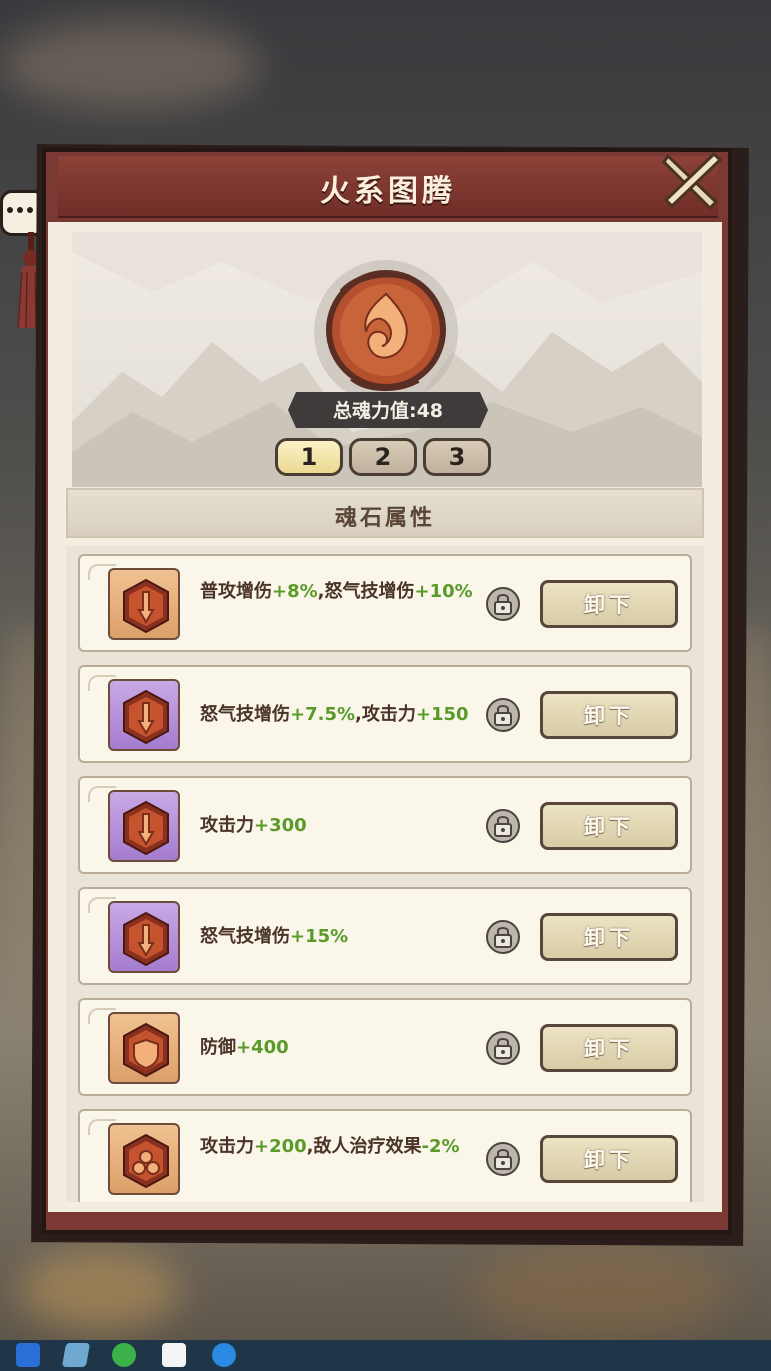 This screenshot has width=771, height=1371. Describe the element at coordinates (218, 1047) in the screenshot. I see `attribute-label: 防御` at that location.